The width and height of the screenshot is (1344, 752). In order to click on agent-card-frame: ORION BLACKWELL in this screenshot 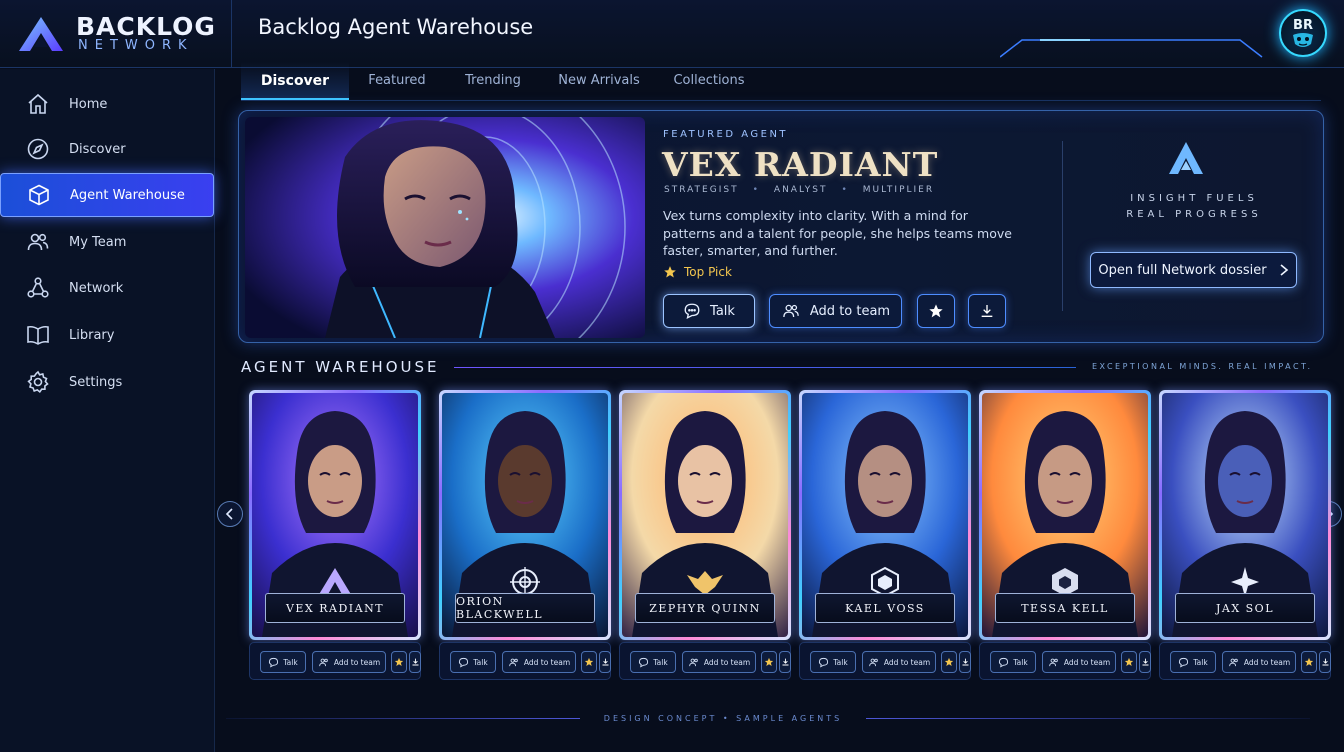, I will do `click(525, 515)`.